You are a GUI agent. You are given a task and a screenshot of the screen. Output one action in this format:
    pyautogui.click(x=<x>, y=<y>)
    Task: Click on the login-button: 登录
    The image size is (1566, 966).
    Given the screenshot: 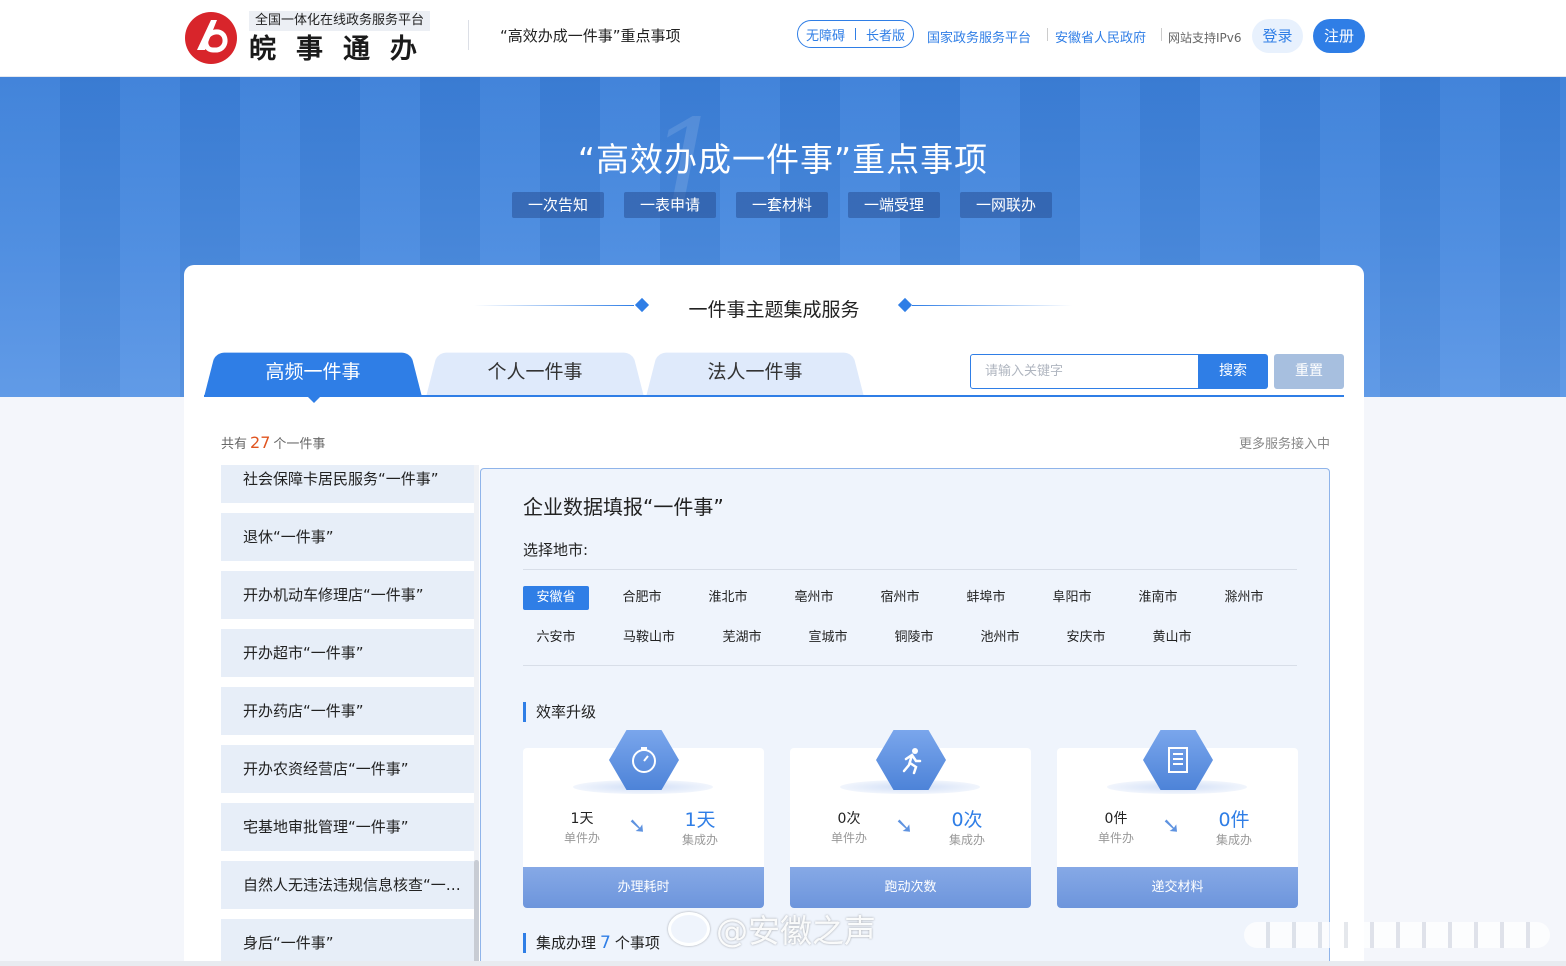 What is the action you would take?
    pyautogui.click(x=1277, y=36)
    